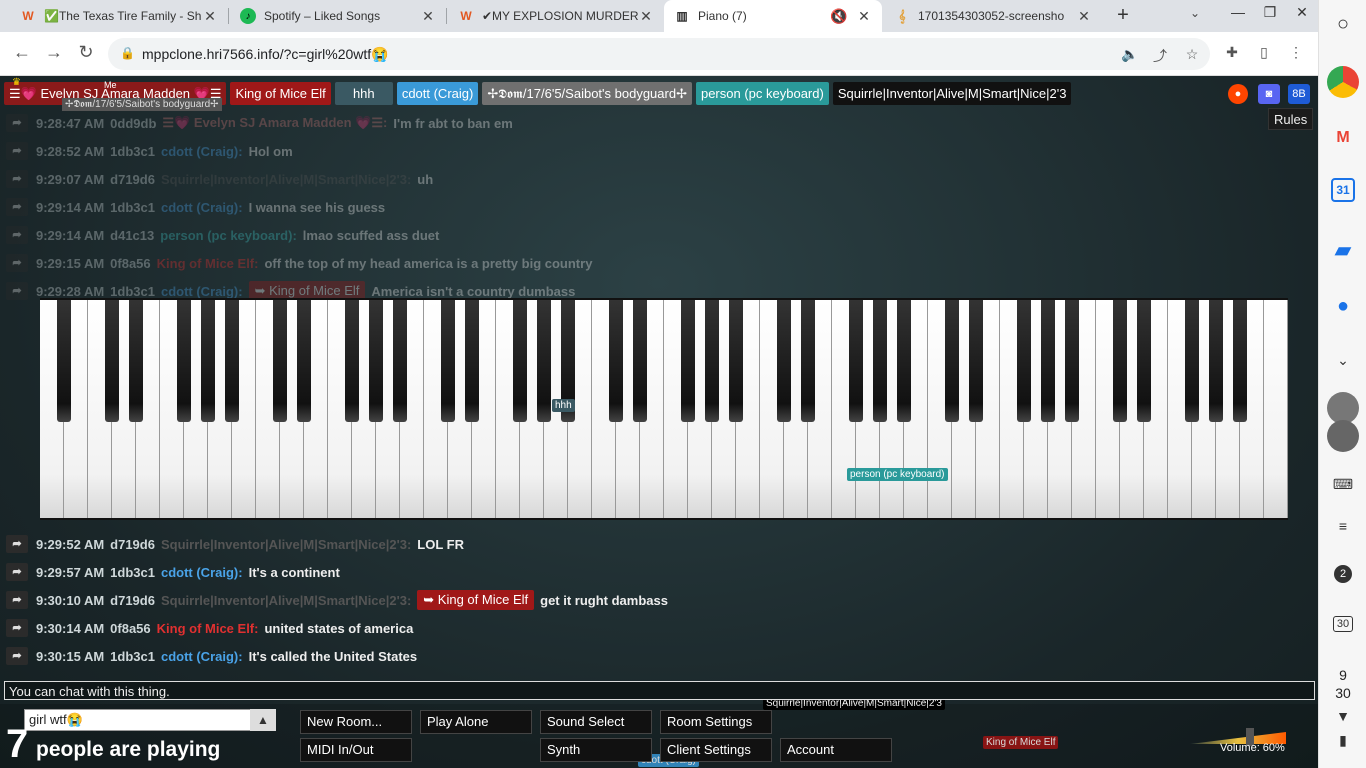  I want to click on user-person: person (pc keyboard), so click(762, 93).